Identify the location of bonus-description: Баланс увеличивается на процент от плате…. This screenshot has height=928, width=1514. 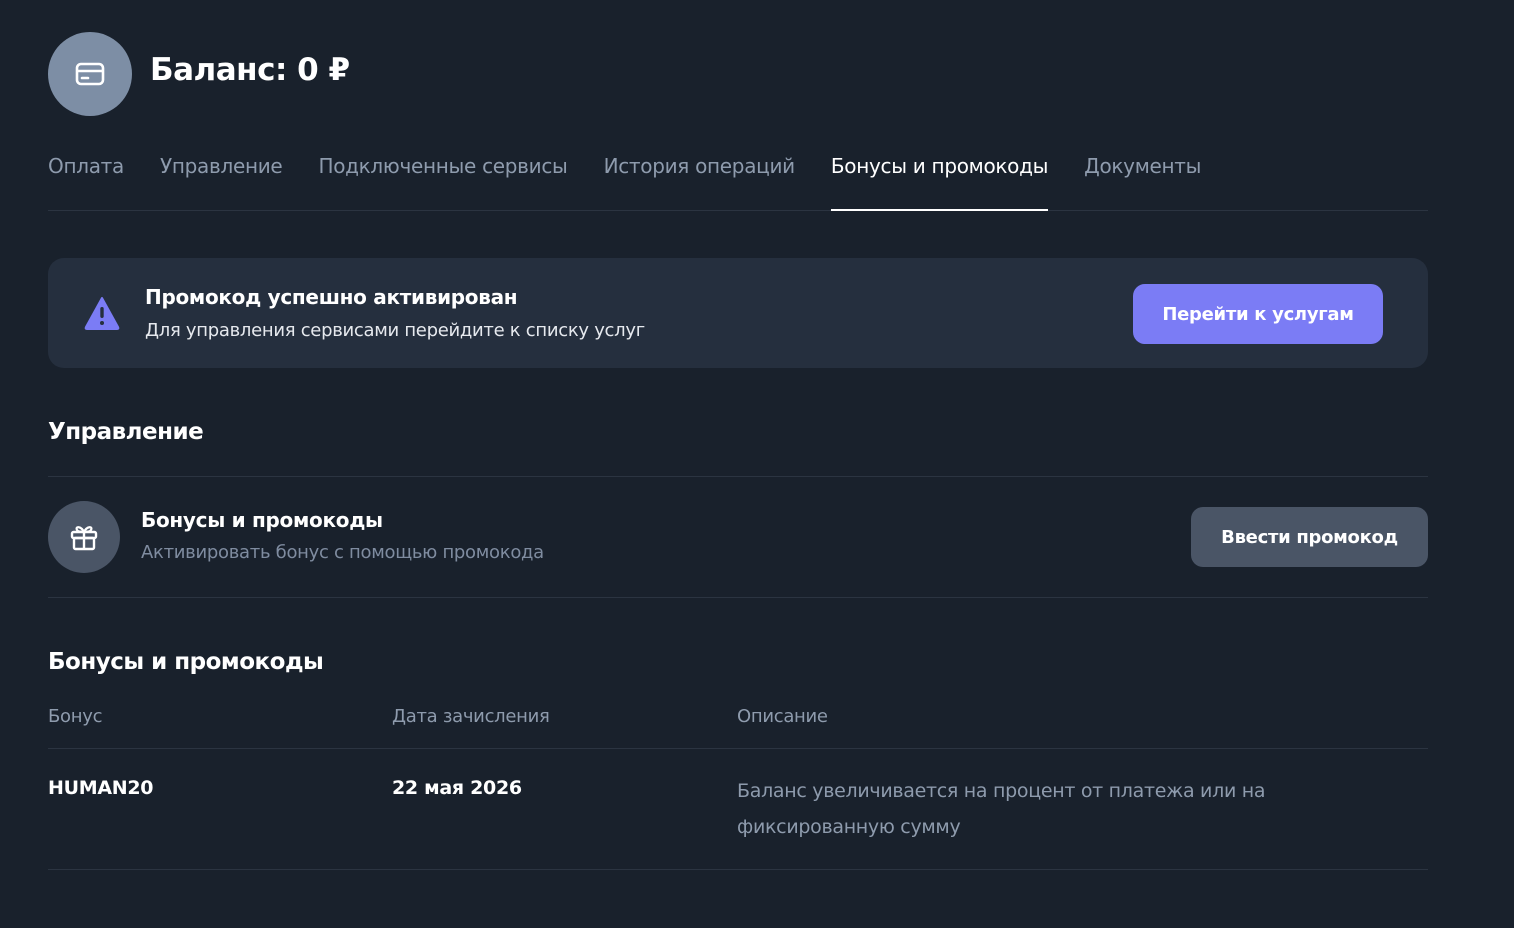
(1001, 809).